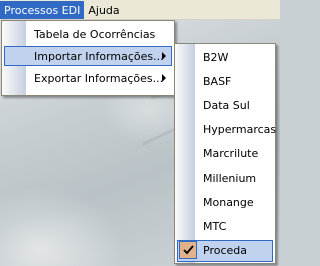 This screenshot has width=320, height=266. Describe the element at coordinates (240, 130) in the screenshot. I see `submenu-item-label: Hypermarcas` at that location.